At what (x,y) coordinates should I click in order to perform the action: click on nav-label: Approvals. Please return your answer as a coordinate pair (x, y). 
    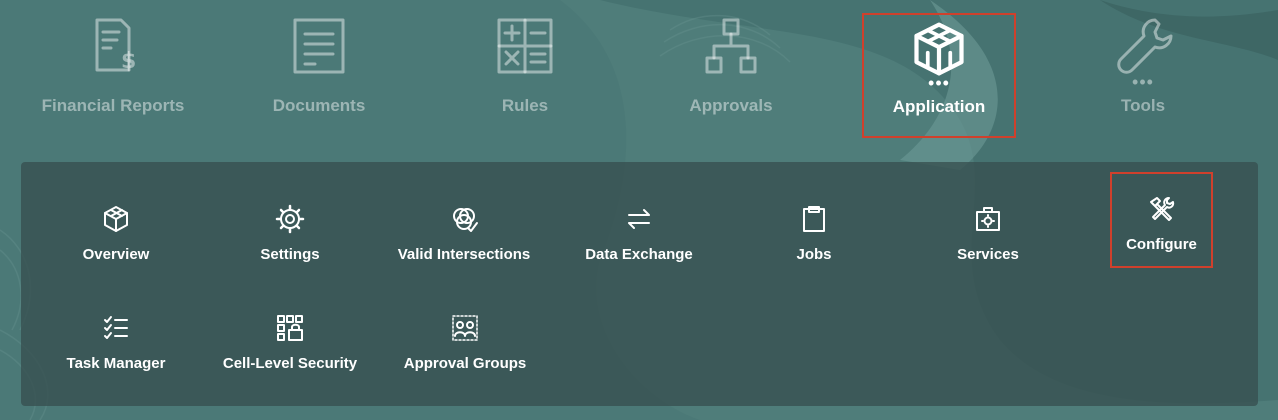
    Looking at the image, I should click on (731, 105).